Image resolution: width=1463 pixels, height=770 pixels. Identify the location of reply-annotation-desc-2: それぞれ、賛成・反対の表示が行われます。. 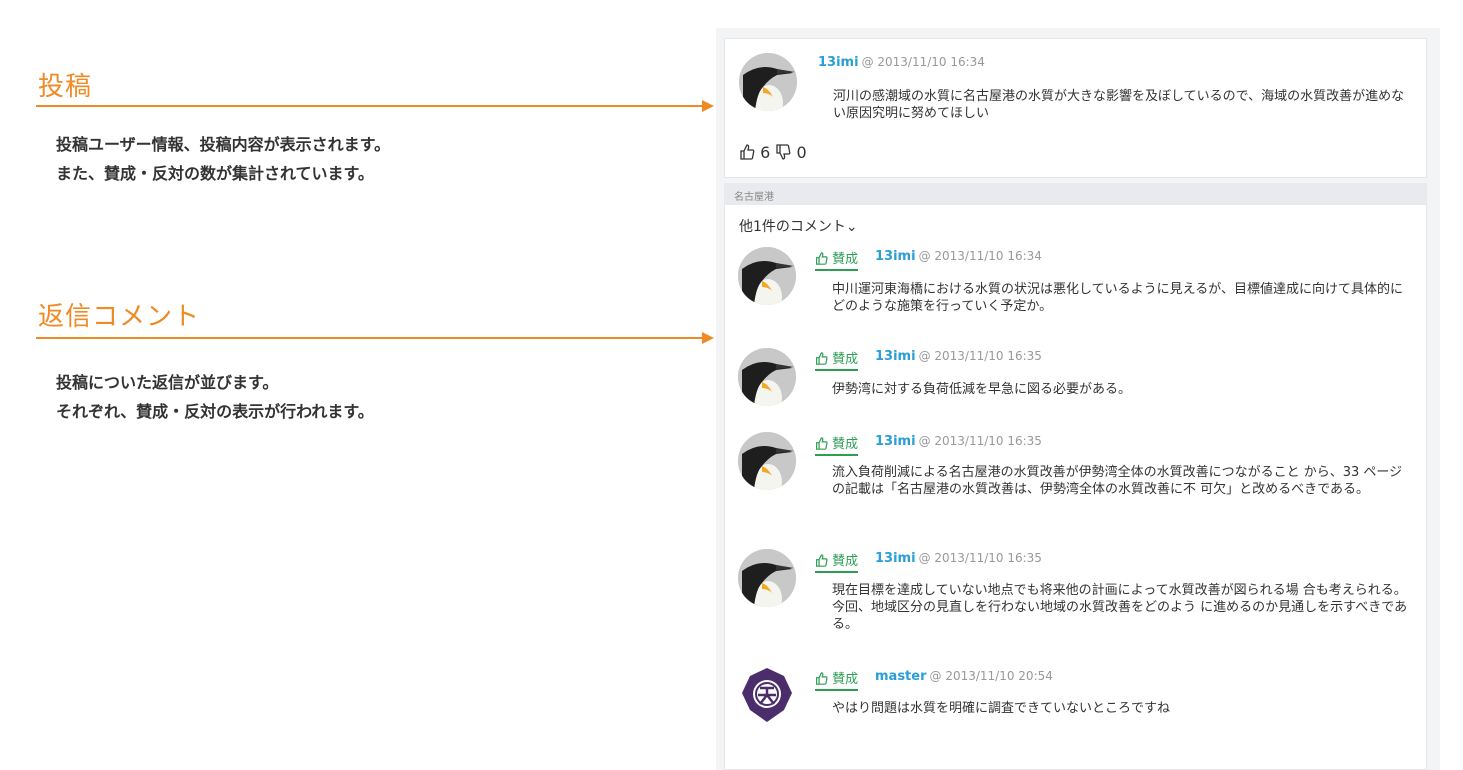
(215, 411).